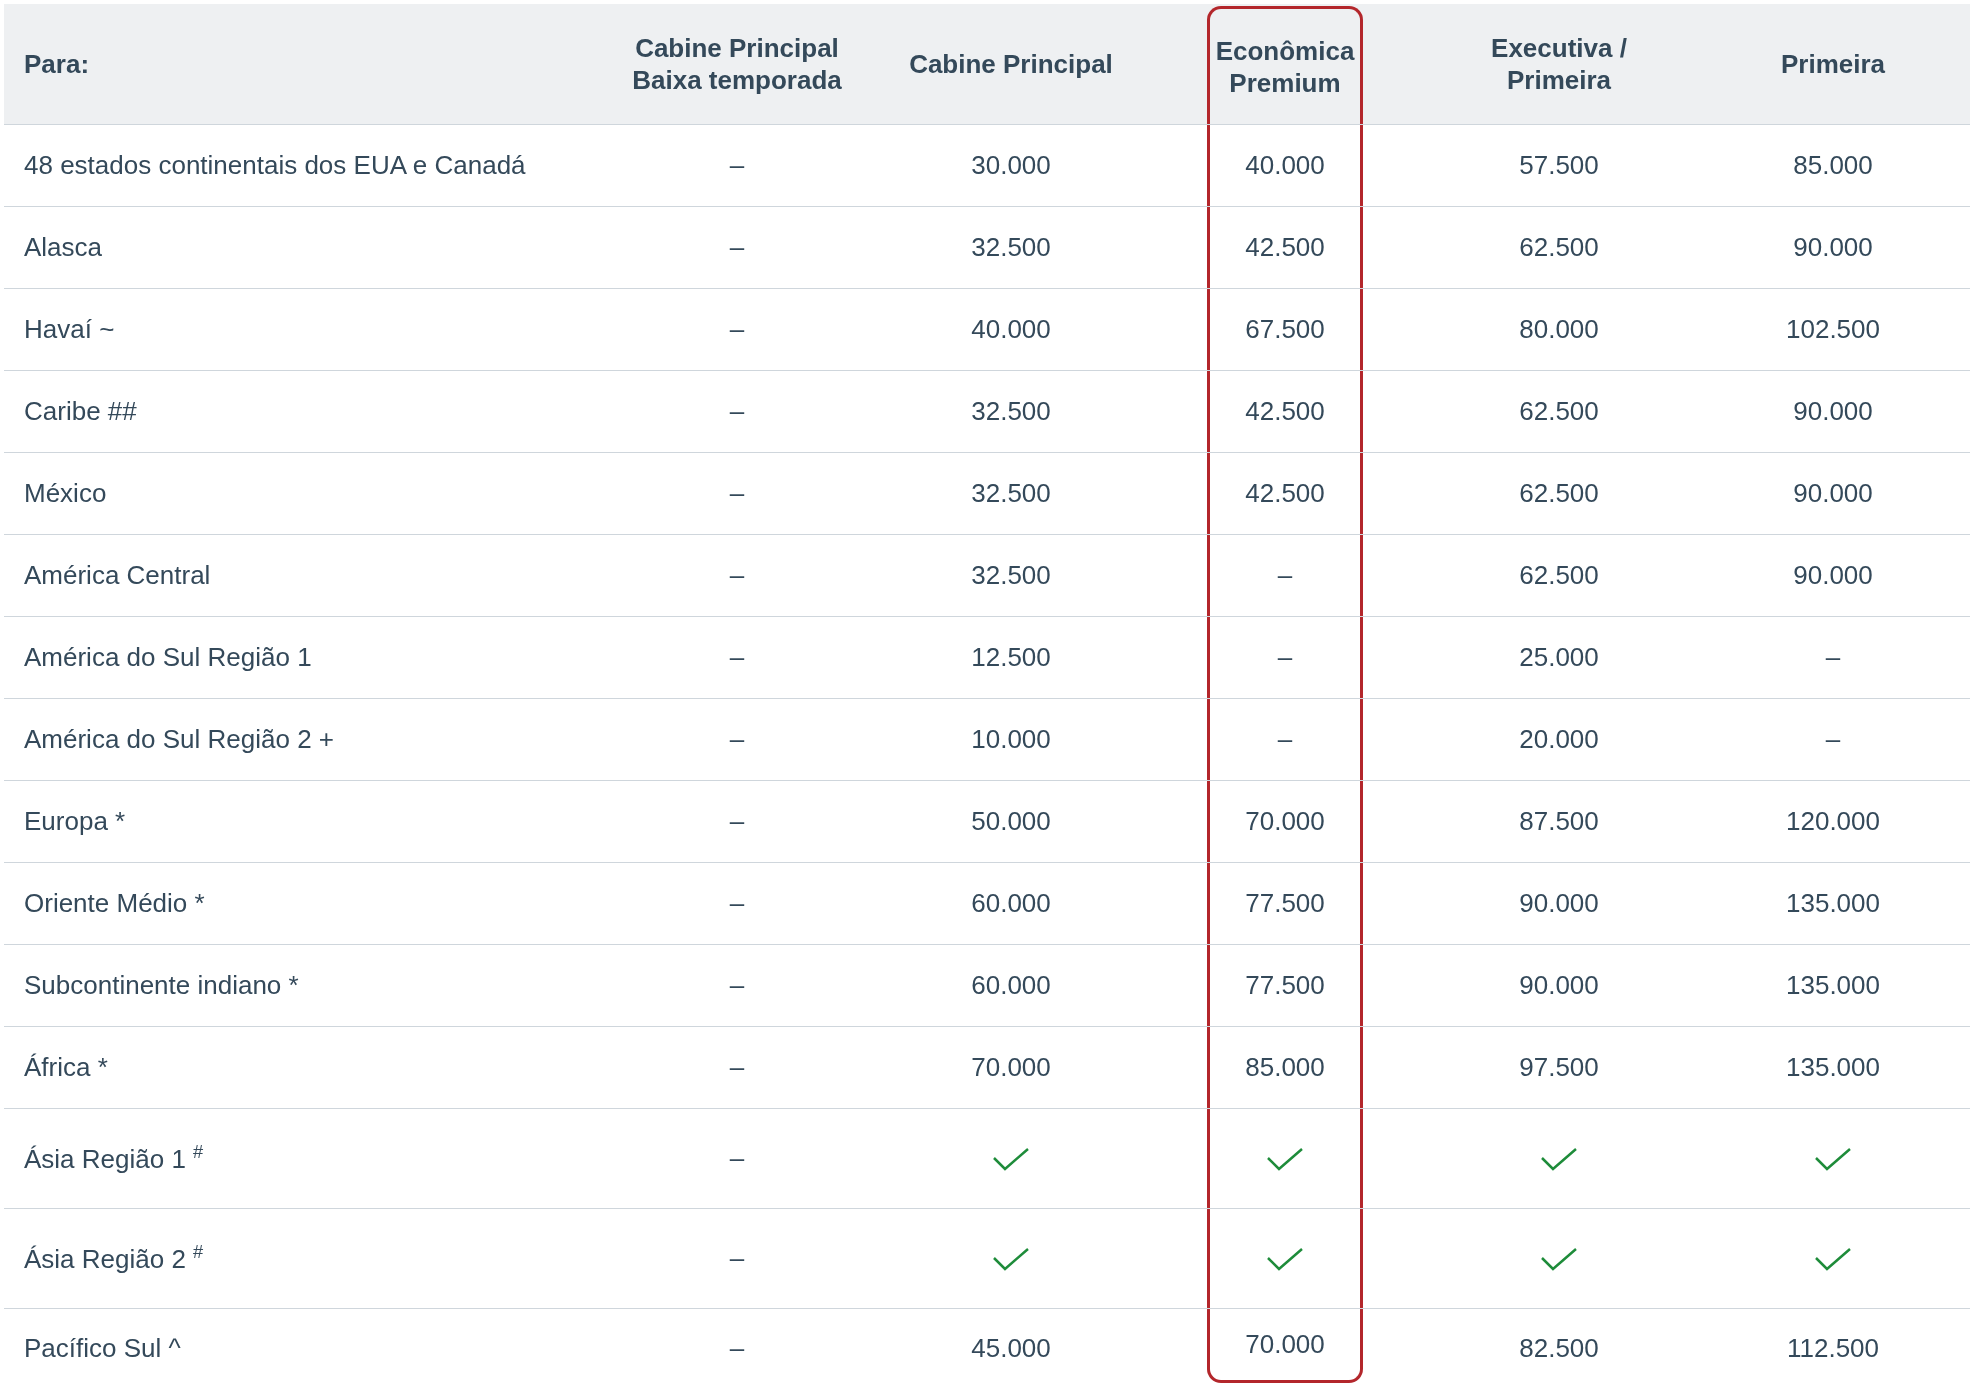 This screenshot has width=1974, height=1388. I want to click on destination-label: América do Sul Região 1, so click(168, 657).